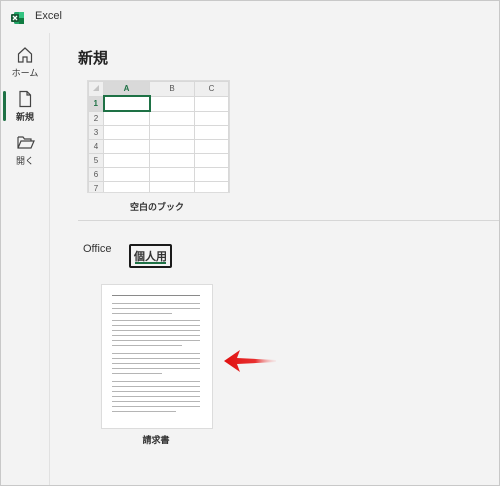  Describe the element at coordinates (25, 55) in the screenshot. I see `home-icon` at that location.